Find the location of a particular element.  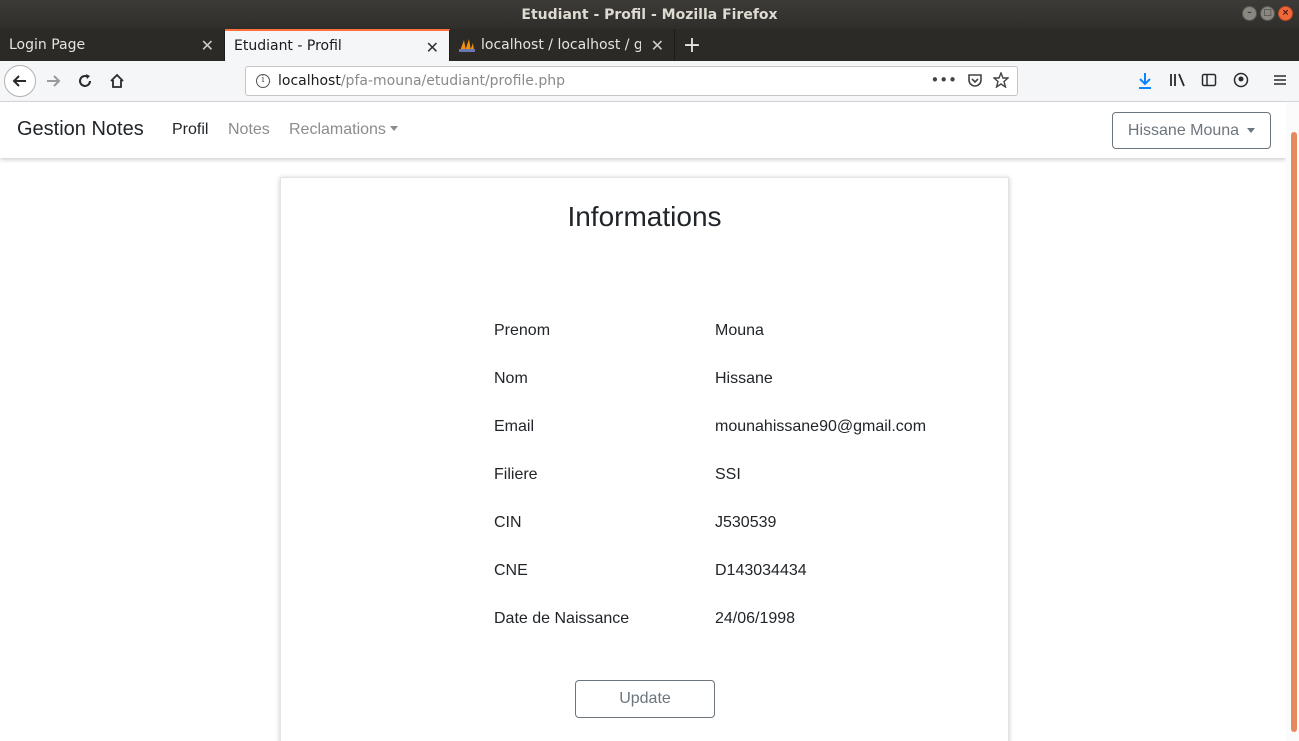

tab-phpmyadmin: localhost / localhost / ge ✕ is located at coordinates (562, 45).